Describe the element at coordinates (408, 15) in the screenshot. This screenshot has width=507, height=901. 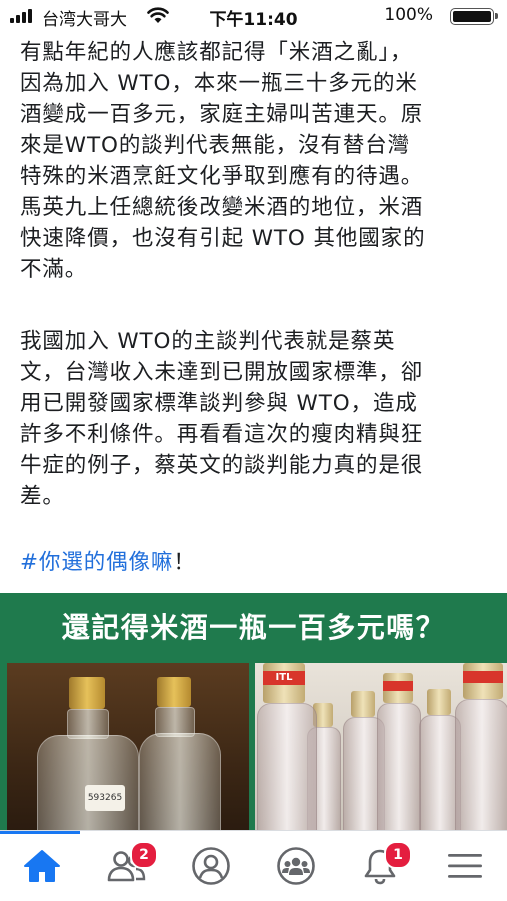
I see `battery-percentage: 100%` at that location.